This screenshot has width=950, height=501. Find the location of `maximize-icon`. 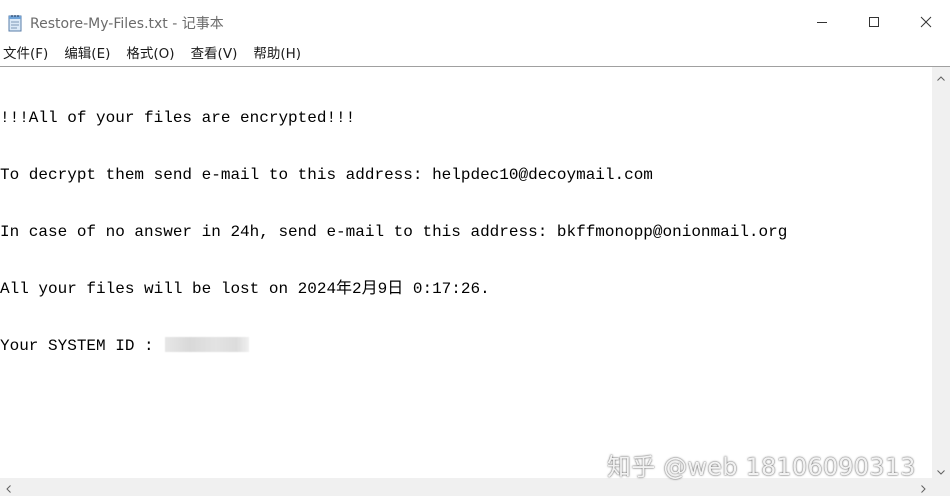

maximize-icon is located at coordinates (874, 22).